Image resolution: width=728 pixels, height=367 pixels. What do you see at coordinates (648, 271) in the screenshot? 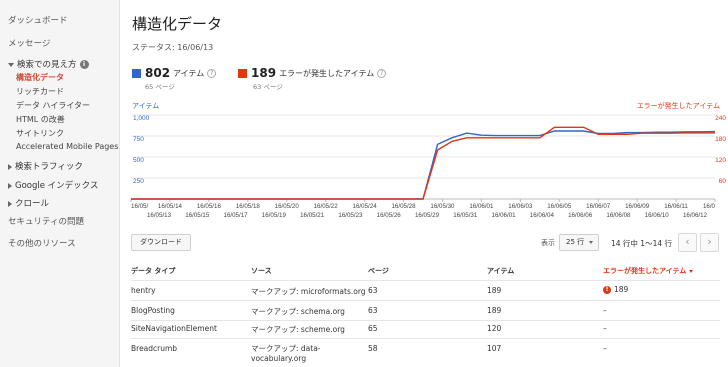
I see `col-header-errors: エラーが発生したアイテム` at bounding box center [648, 271].